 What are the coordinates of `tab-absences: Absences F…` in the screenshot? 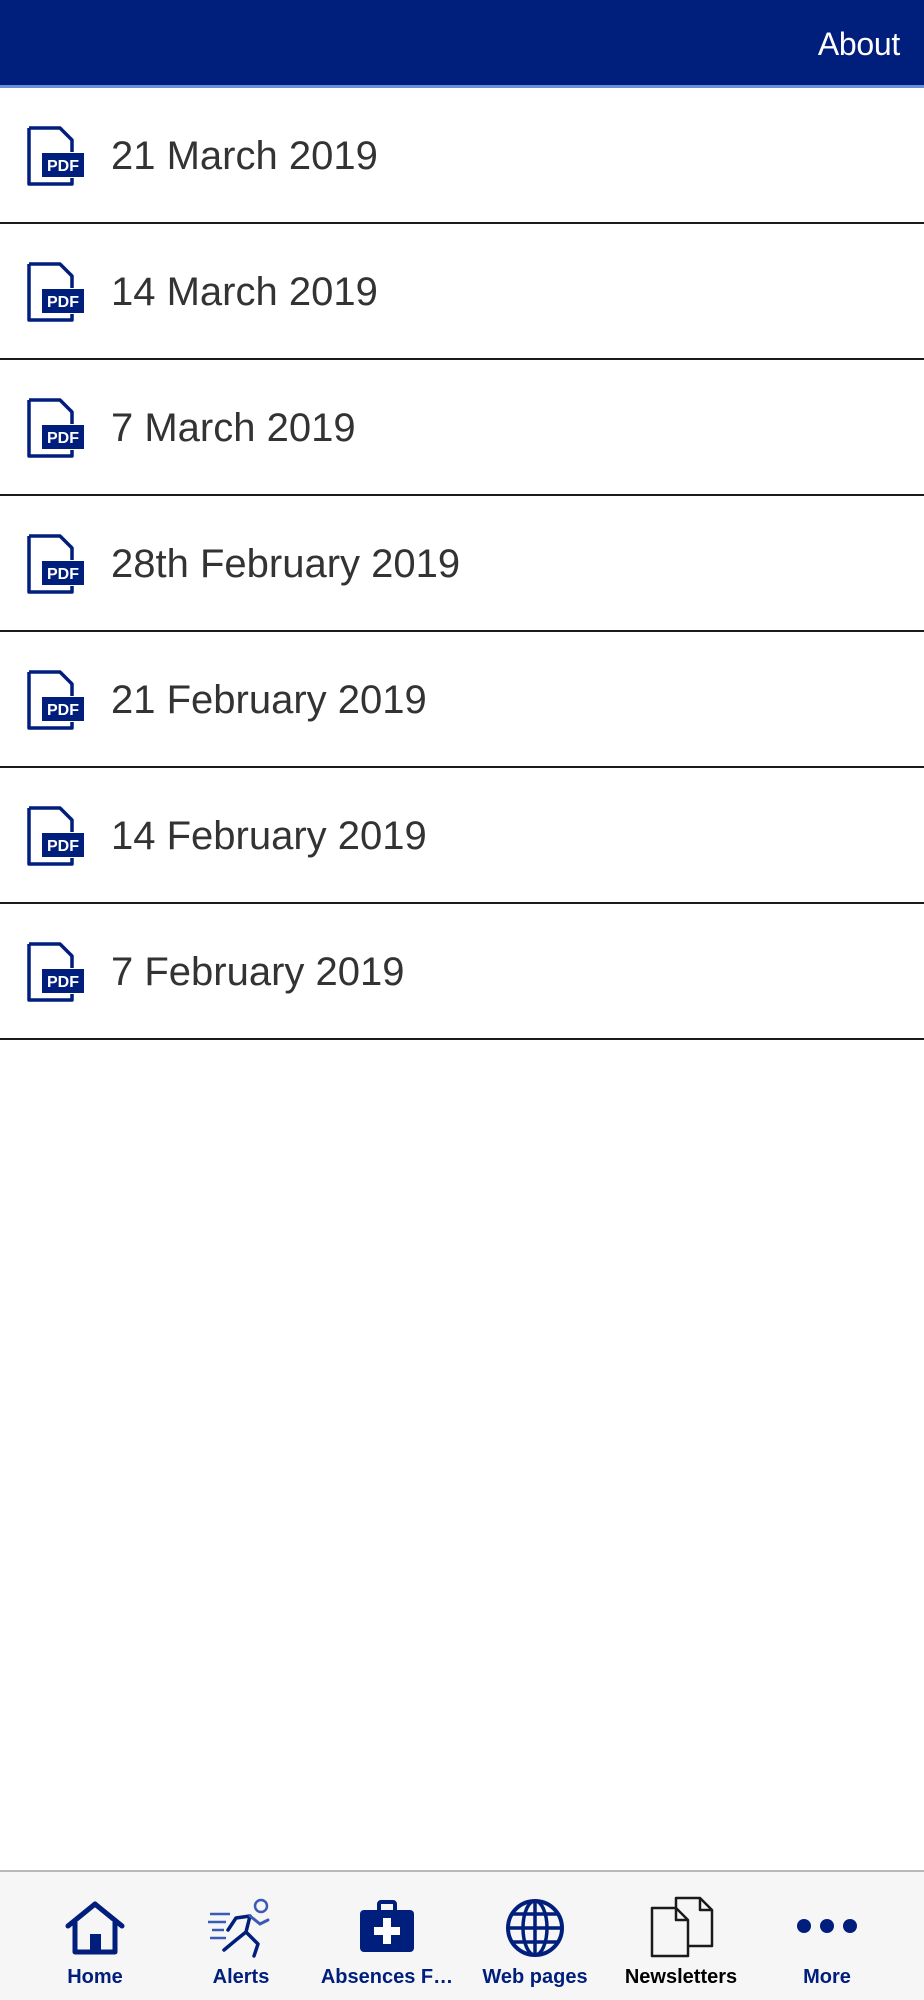 It's located at (387, 1936).